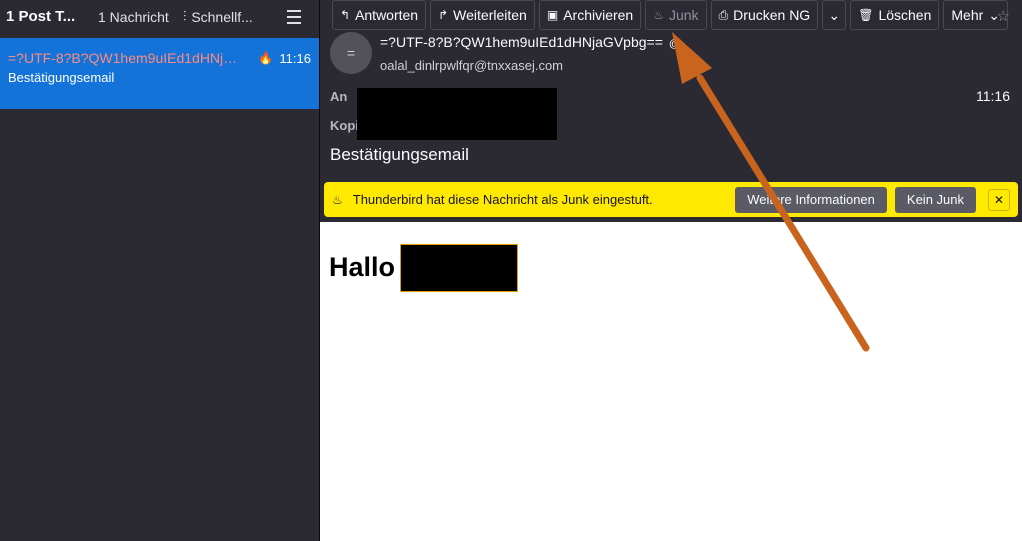 This screenshot has height=541, width=1022. What do you see at coordinates (339, 96) in the screenshot?
I see `to-label: An` at bounding box center [339, 96].